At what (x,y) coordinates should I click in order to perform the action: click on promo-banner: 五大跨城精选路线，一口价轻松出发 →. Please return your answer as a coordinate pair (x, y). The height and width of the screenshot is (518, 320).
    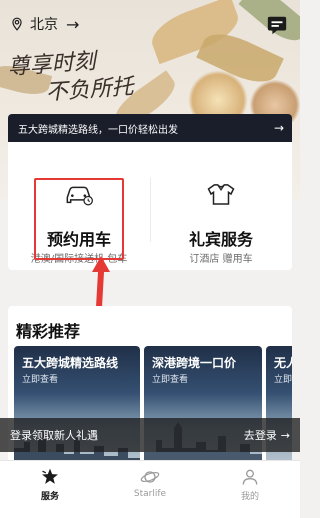
    Looking at the image, I should click on (150, 128).